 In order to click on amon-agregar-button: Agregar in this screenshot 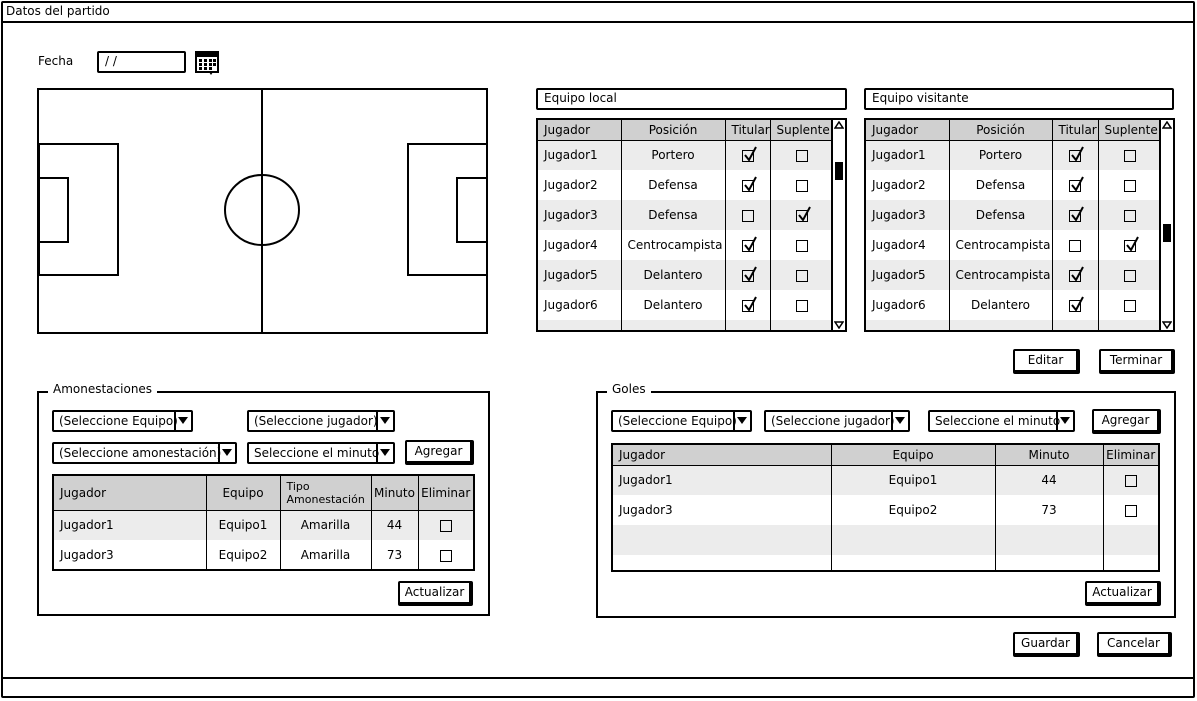, I will do `click(439, 452)`.